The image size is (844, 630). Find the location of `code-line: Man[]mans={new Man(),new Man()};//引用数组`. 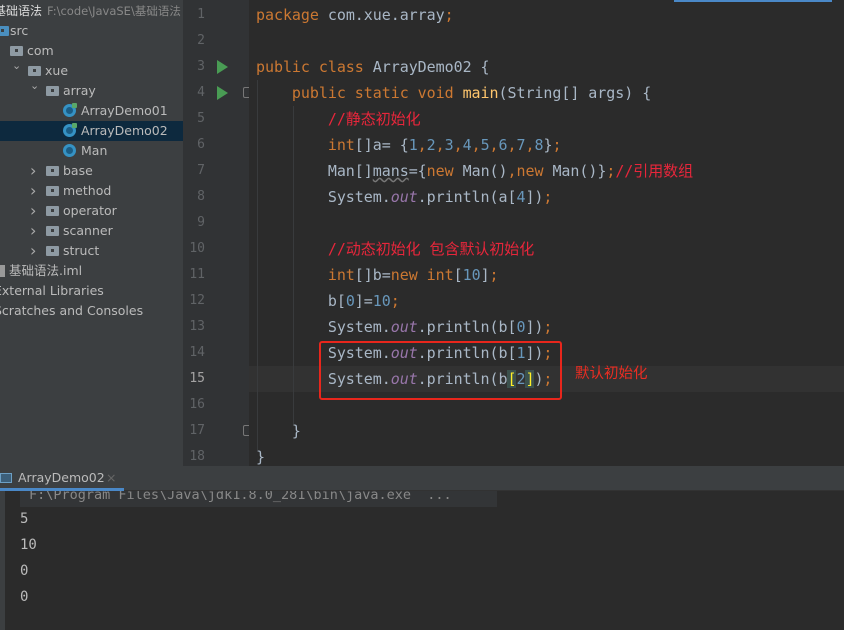

code-line: Man[]mans={new Man(),new Man()};//引用数组 is located at coordinates (474, 171).